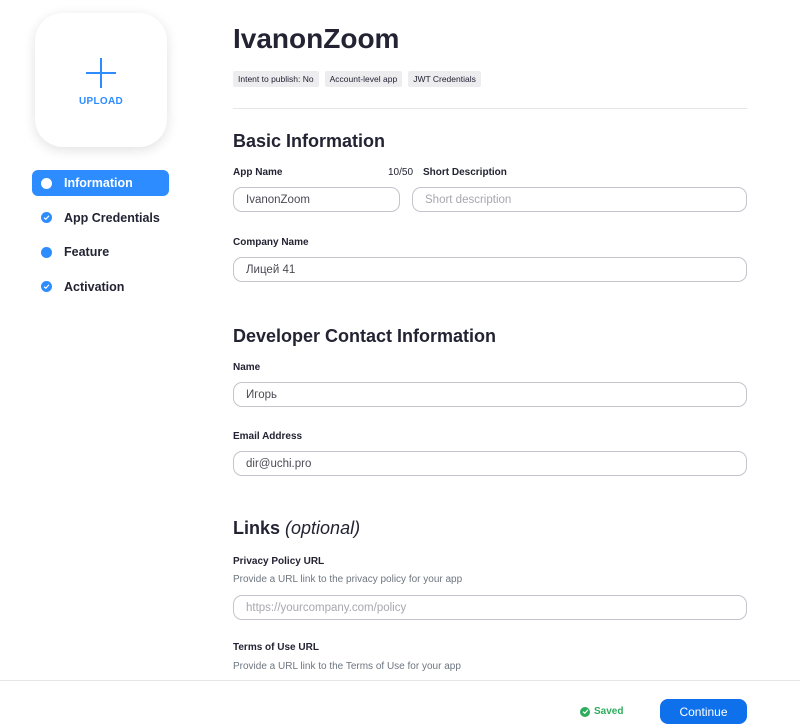 This screenshot has height=724, width=800. What do you see at coordinates (365, 336) in the screenshot?
I see `section-title-developer: Developer Contact Information` at bounding box center [365, 336].